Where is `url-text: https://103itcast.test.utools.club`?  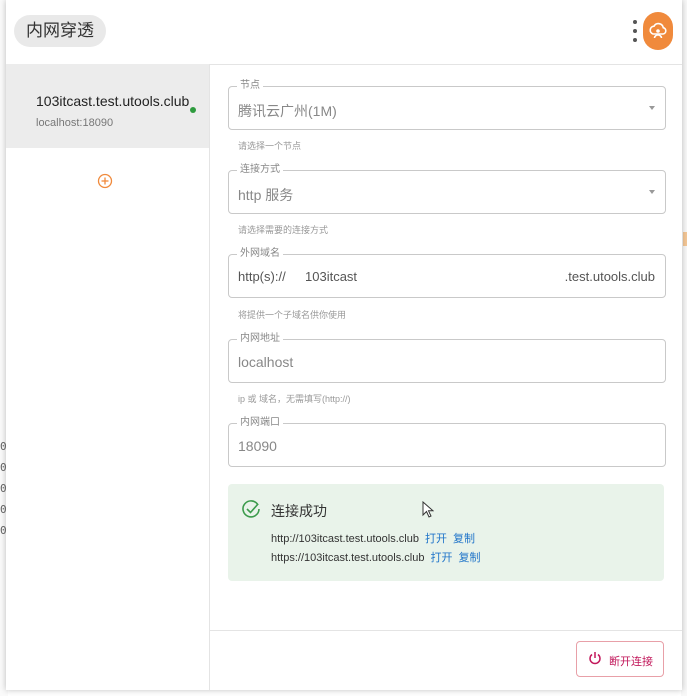
url-text: https://103itcast.test.utools.club is located at coordinates (348, 558).